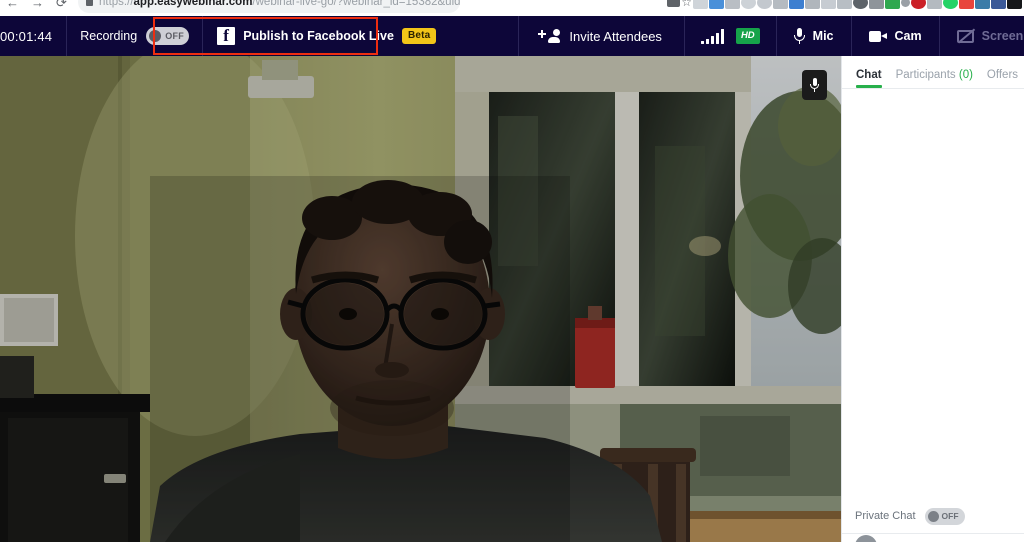  I want to click on video-mic-status-overlay, so click(814, 85).